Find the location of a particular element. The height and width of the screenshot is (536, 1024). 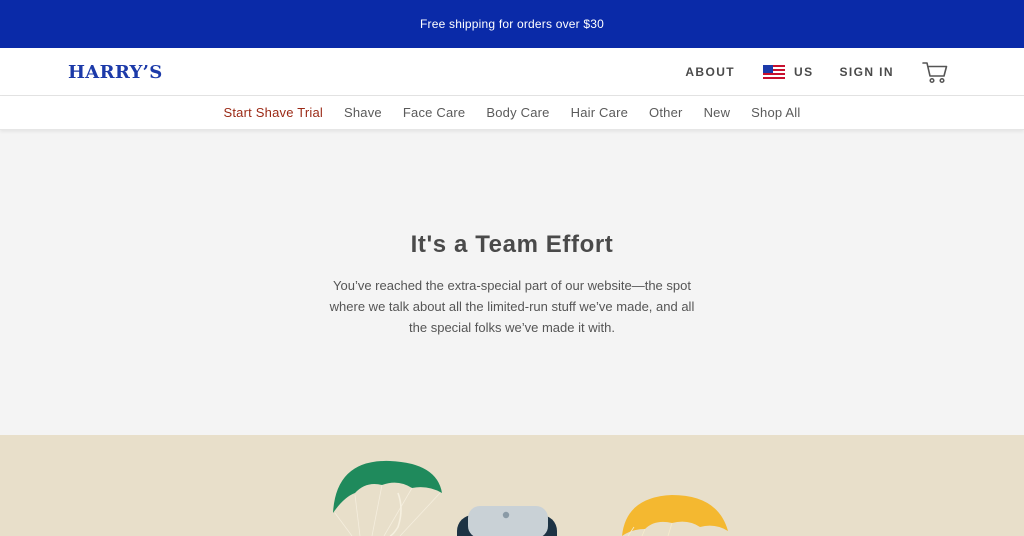

sign-in-link: SIGN IN is located at coordinates (867, 72).